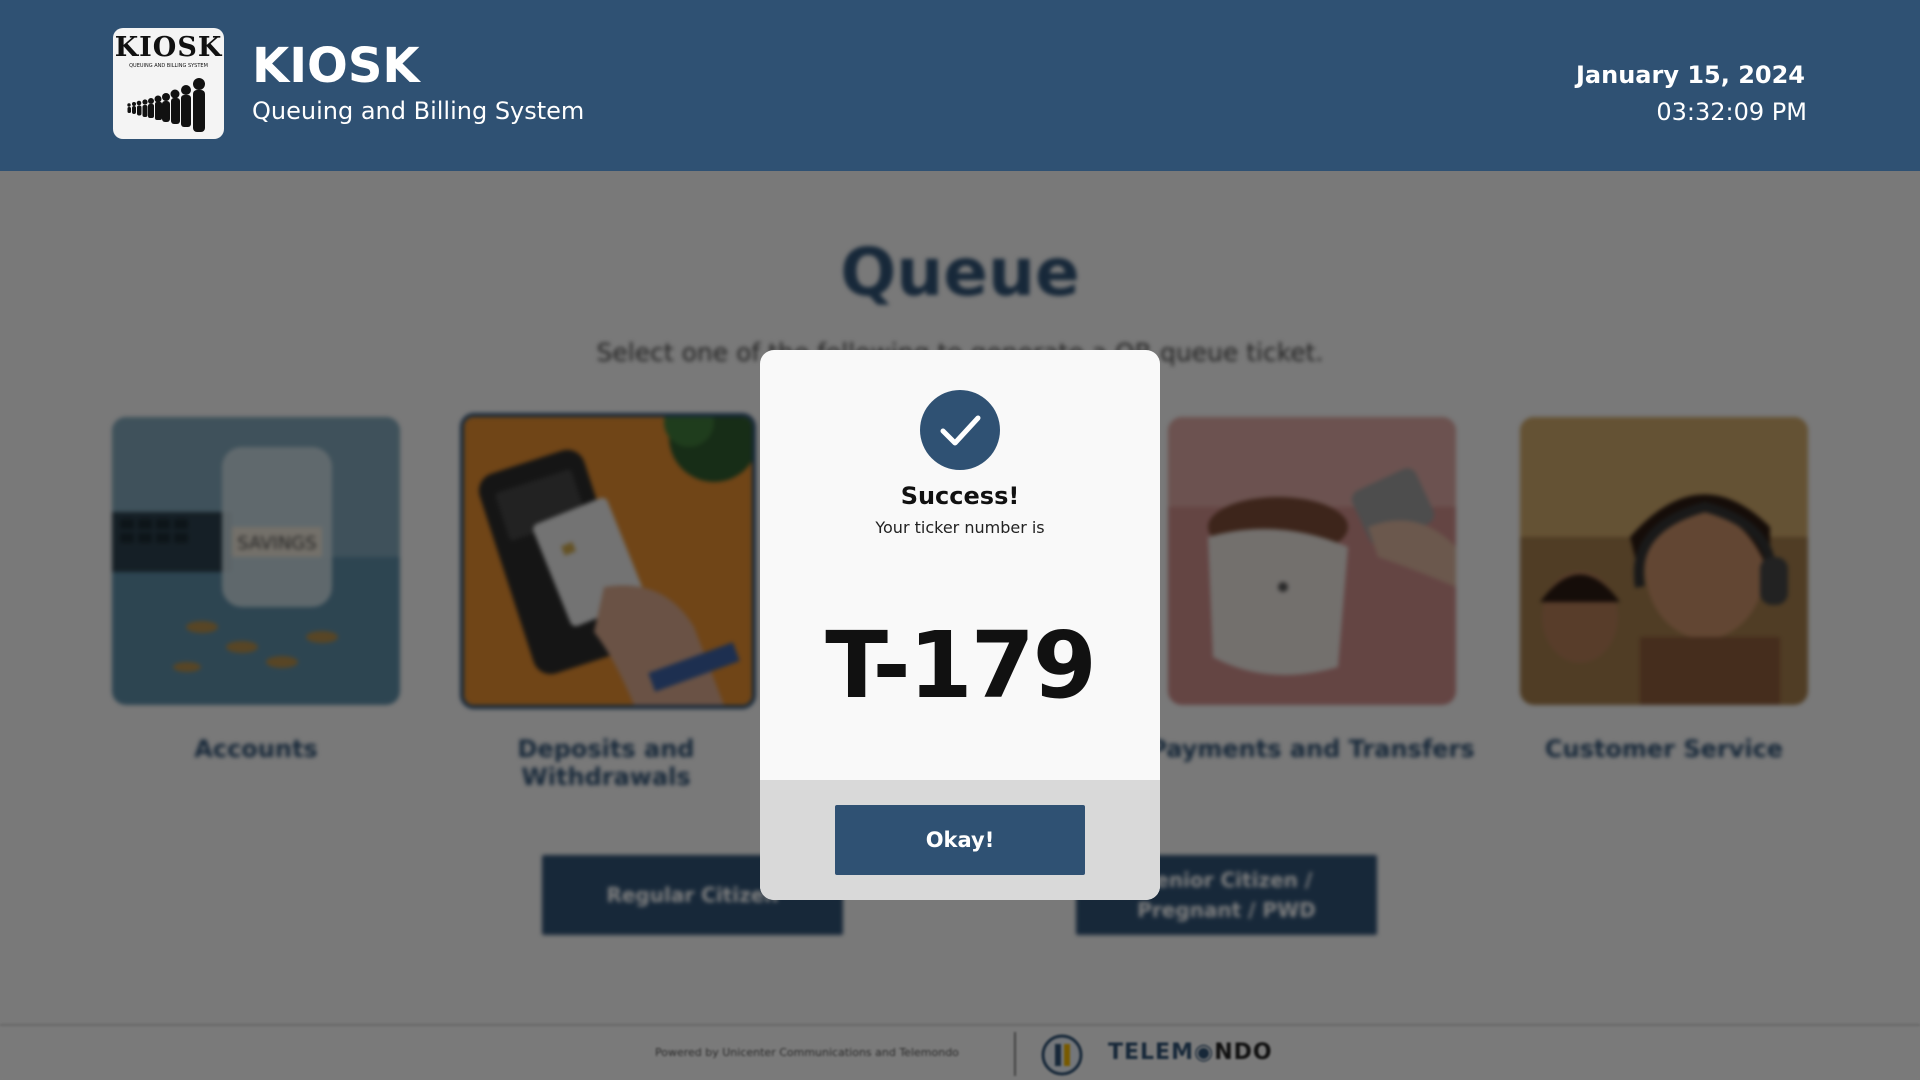 The height and width of the screenshot is (1080, 1920). Describe the element at coordinates (336, 66) in the screenshot. I see `app-title: KIOSK` at that location.